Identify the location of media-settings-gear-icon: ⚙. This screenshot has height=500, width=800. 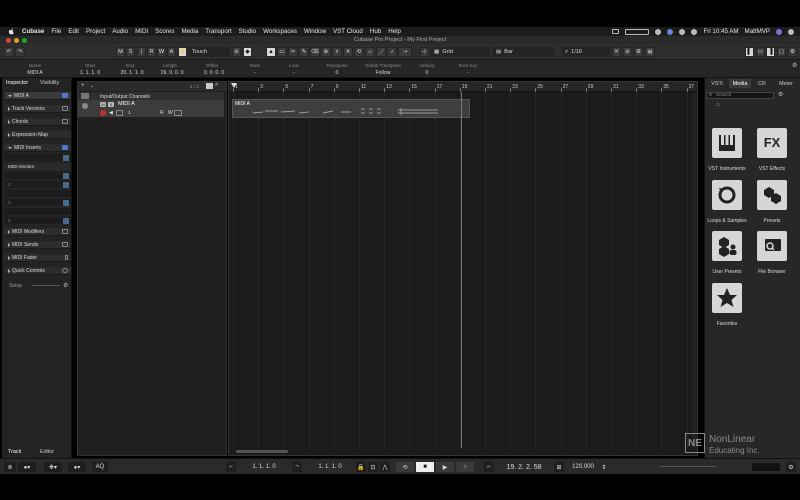
(780, 94).